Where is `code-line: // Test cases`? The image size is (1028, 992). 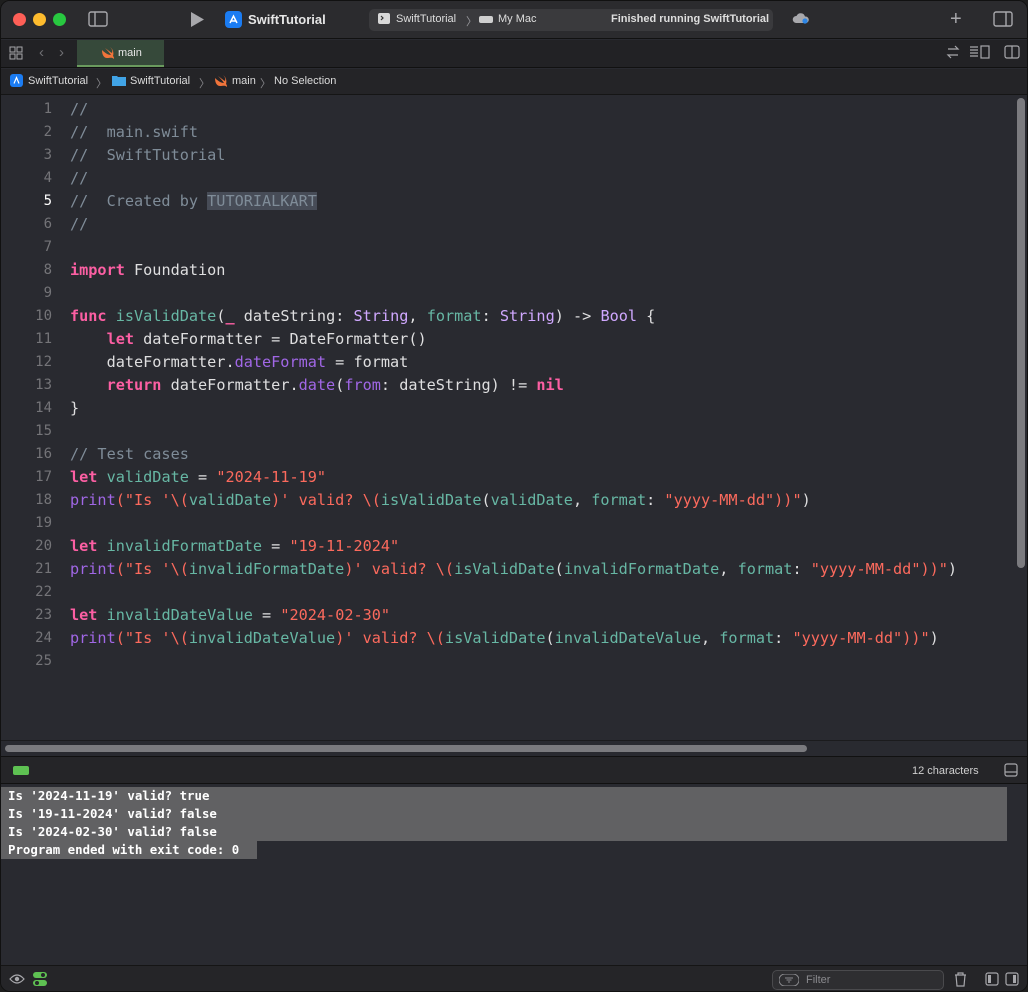
code-line: // Test cases is located at coordinates (129, 454).